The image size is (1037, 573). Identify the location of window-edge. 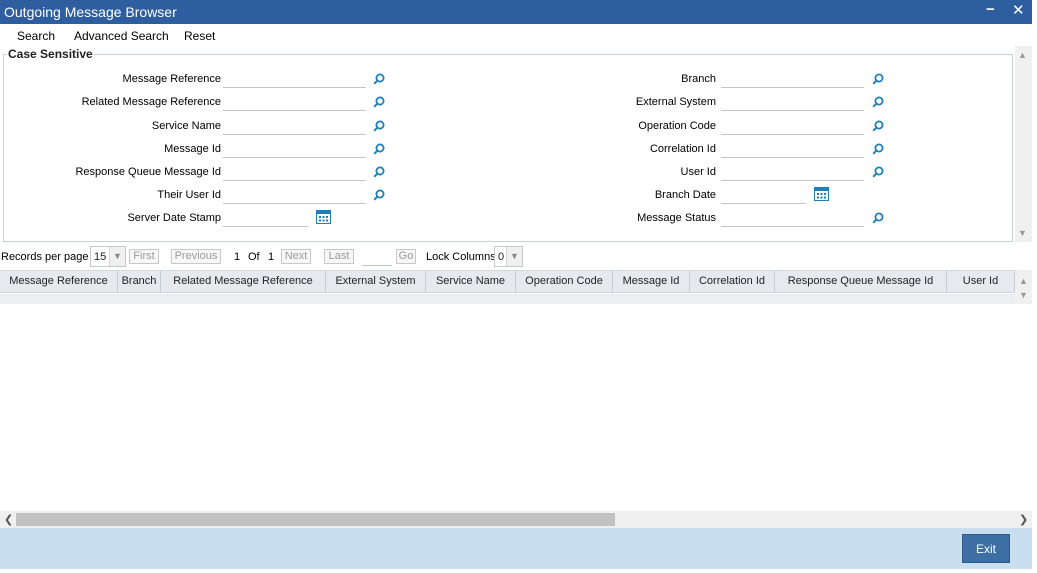
(1034, 286).